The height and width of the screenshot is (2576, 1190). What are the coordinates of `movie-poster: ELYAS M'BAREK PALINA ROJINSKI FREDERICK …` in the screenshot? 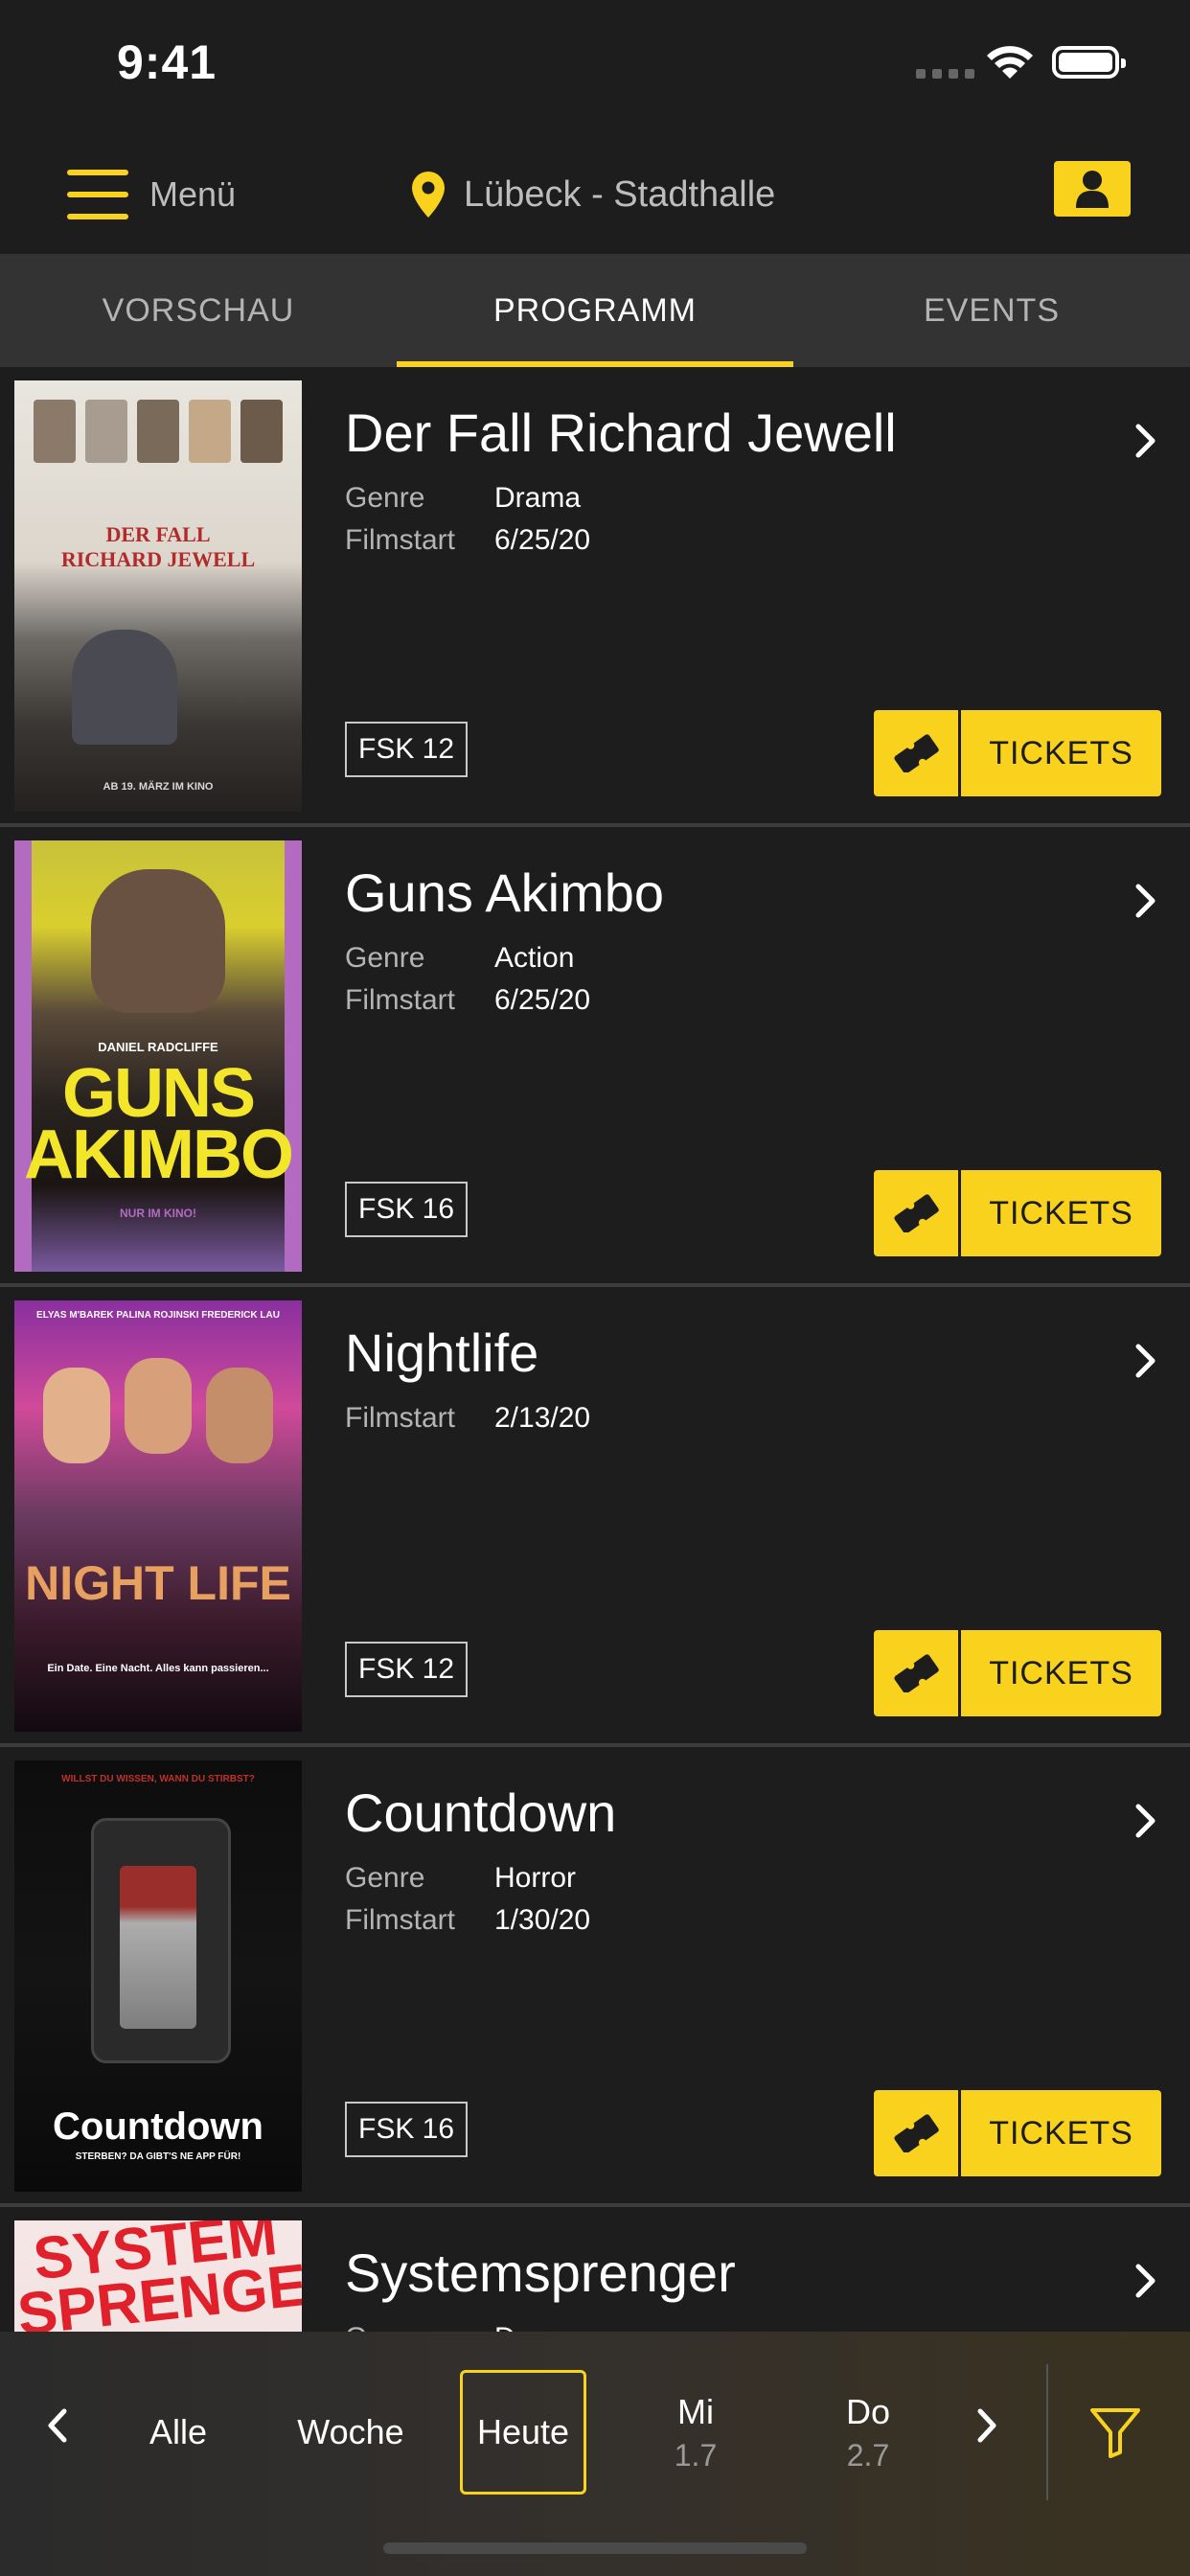 It's located at (158, 1516).